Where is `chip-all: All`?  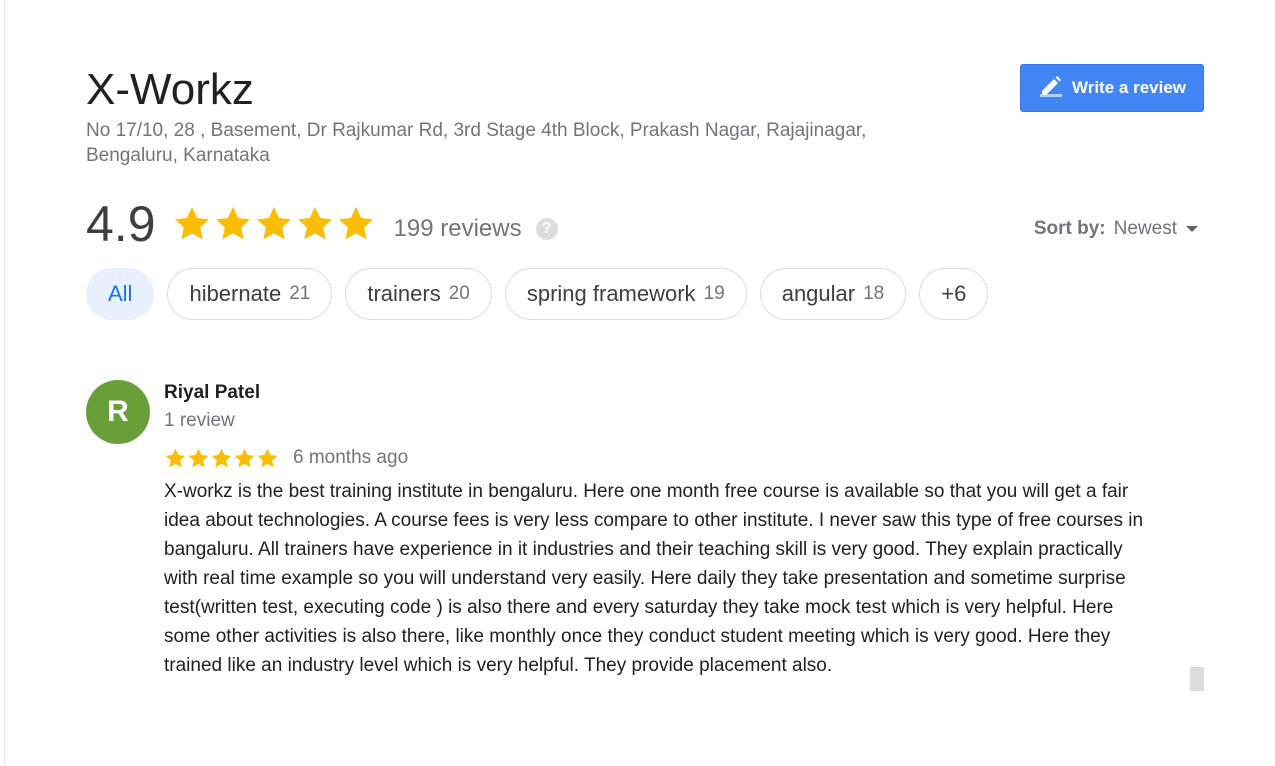
chip-all: All is located at coordinates (120, 294).